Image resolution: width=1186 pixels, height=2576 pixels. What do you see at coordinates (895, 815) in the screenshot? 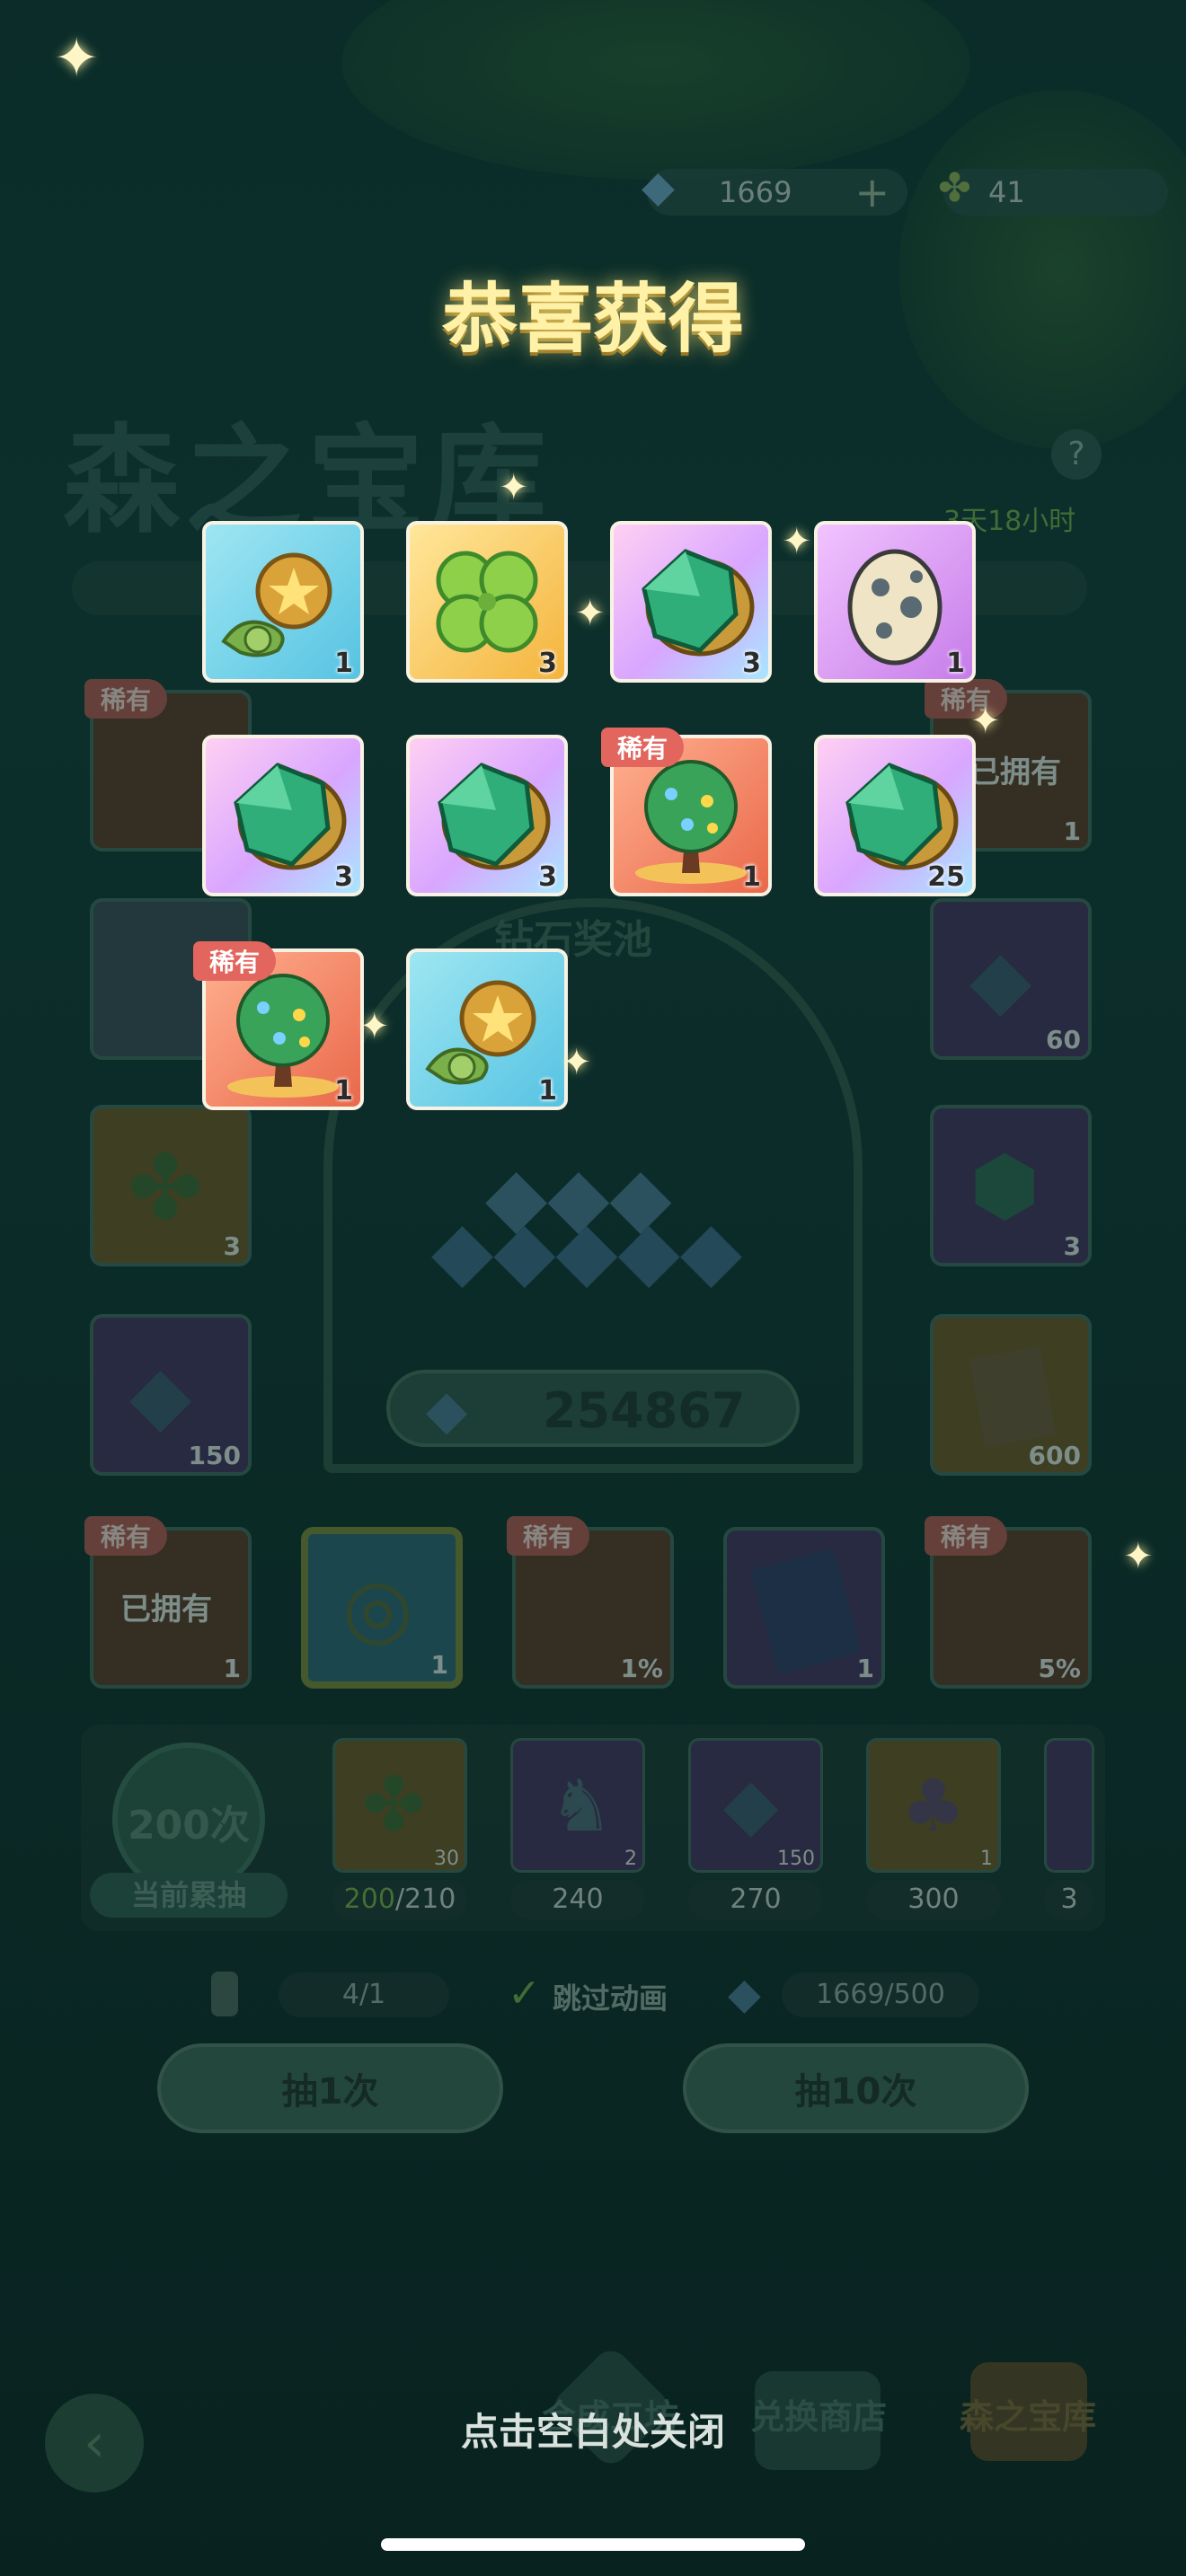
I see `reward-item-emerald-coin: 25` at bounding box center [895, 815].